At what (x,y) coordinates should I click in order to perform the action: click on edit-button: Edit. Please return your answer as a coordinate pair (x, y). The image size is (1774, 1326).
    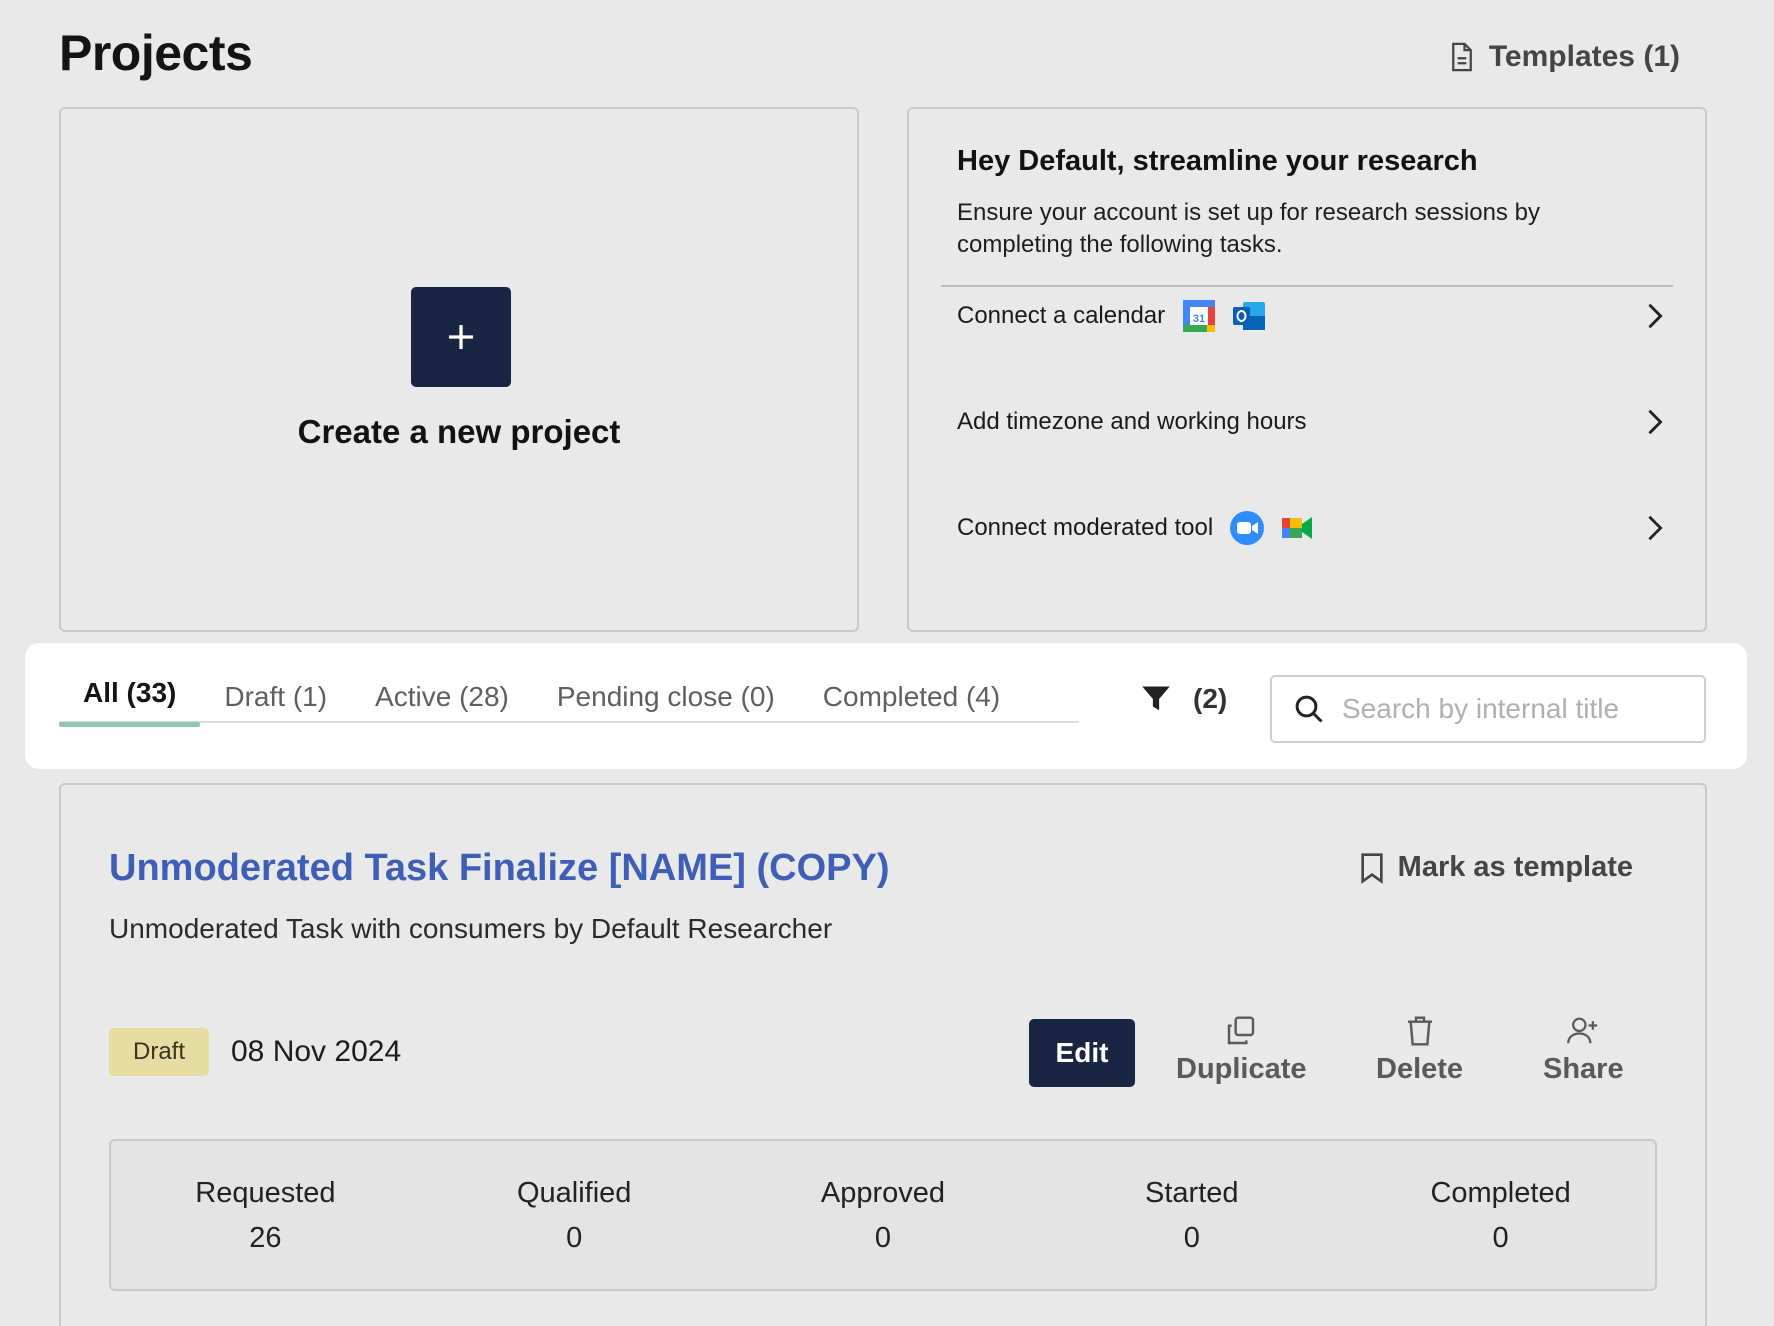
    Looking at the image, I should click on (1082, 1053).